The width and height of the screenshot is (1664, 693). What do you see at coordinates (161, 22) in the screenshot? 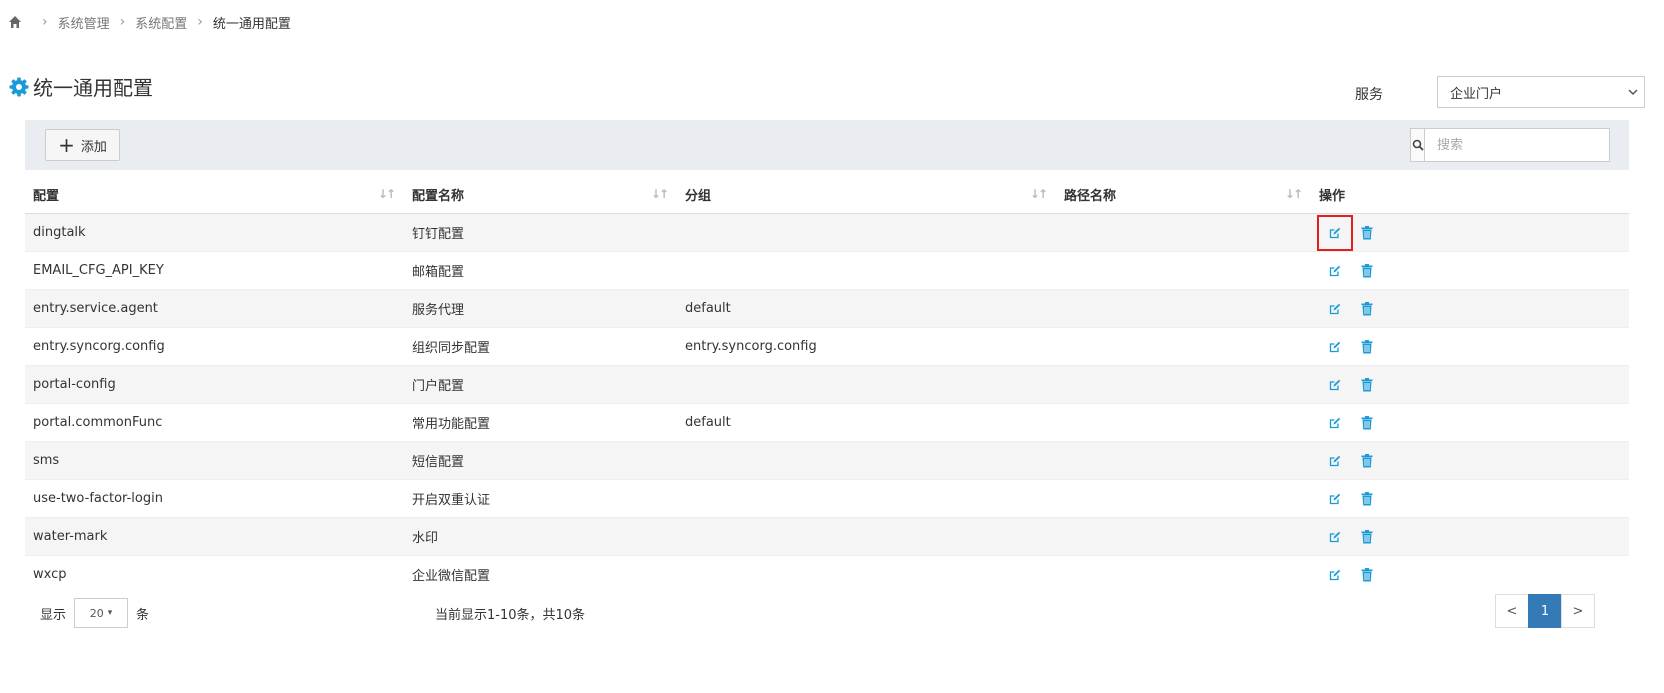
I see `breadcrumb-item-system-config: 系统配置` at bounding box center [161, 22].